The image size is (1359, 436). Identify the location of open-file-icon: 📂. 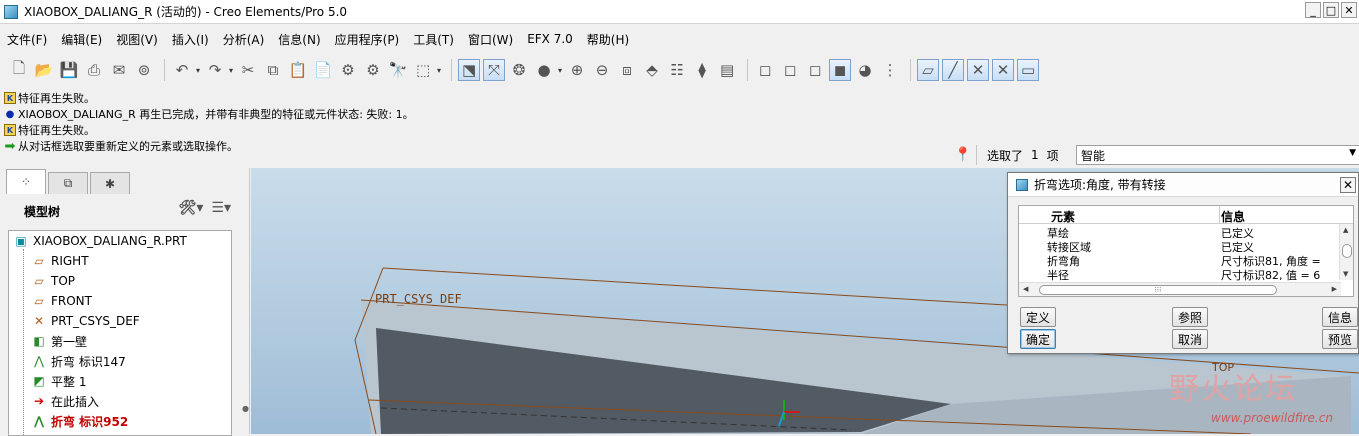
(44, 70).